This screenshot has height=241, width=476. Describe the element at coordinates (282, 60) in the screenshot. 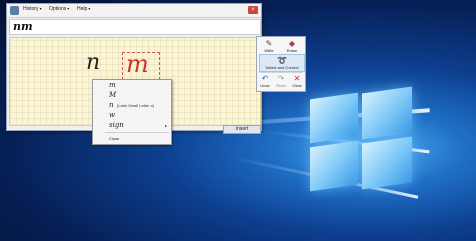

I see `lasso-icon: ➰` at that location.